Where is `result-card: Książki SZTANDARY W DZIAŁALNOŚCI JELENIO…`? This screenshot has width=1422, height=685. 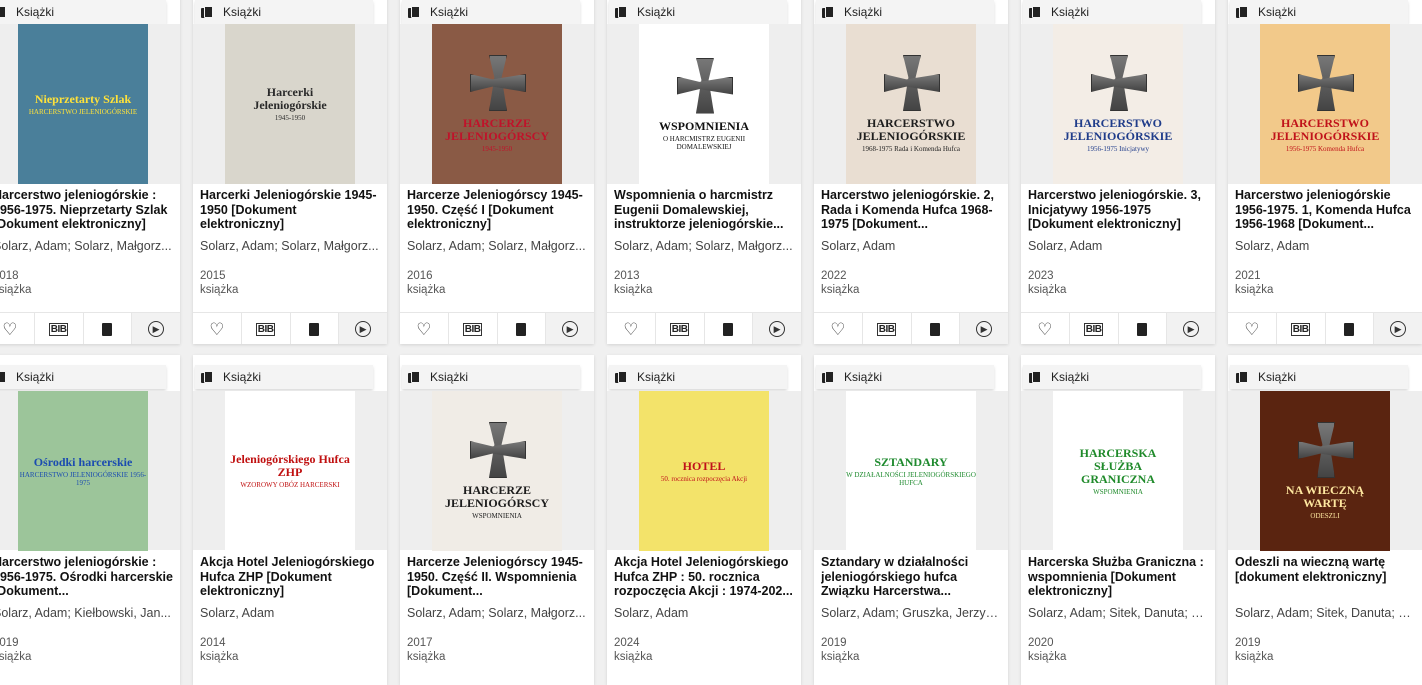 result-card: Książki SZTANDARY W DZIAŁALNOŚCI JELENIO… is located at coordinates (911, 520).